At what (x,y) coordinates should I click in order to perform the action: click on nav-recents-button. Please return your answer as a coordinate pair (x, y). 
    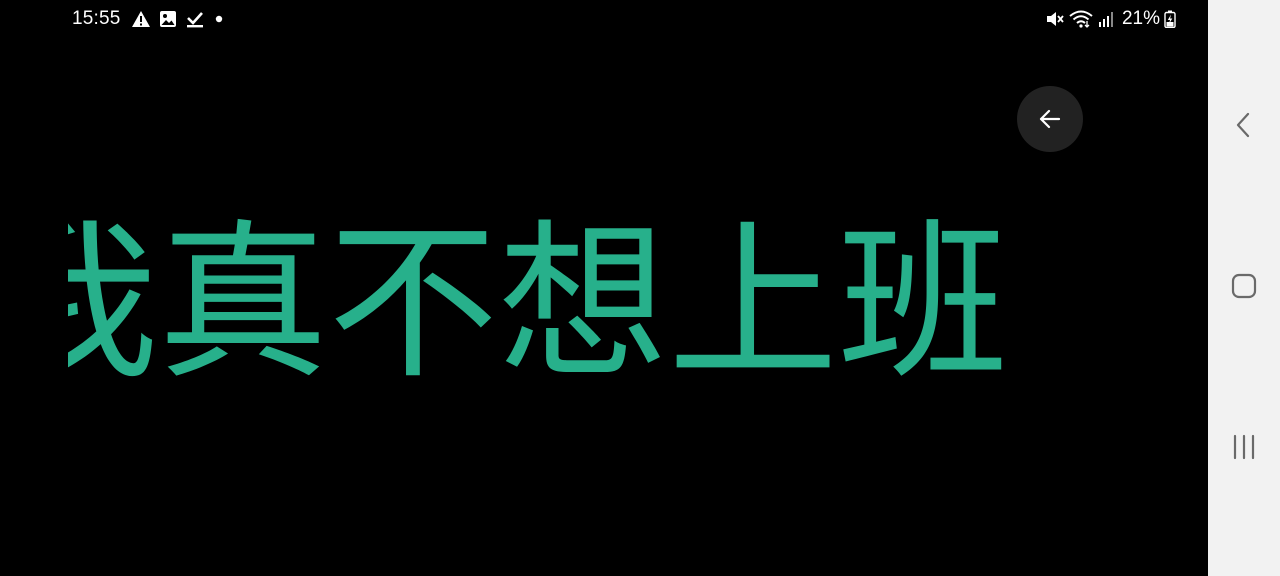
    Looking at the image, I should click on (1244, 447).